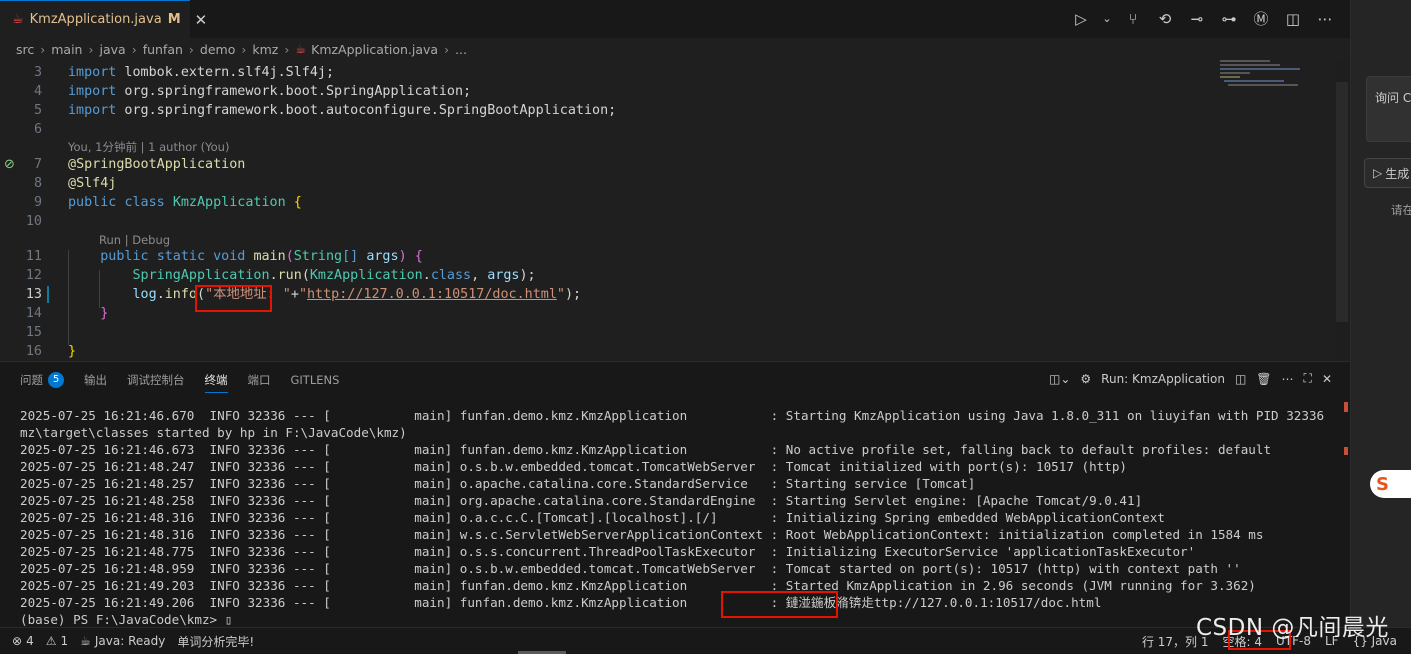 The width and height of the screenshot is (1411, 654). I want to click on line-number: 6, so click(37, 129).